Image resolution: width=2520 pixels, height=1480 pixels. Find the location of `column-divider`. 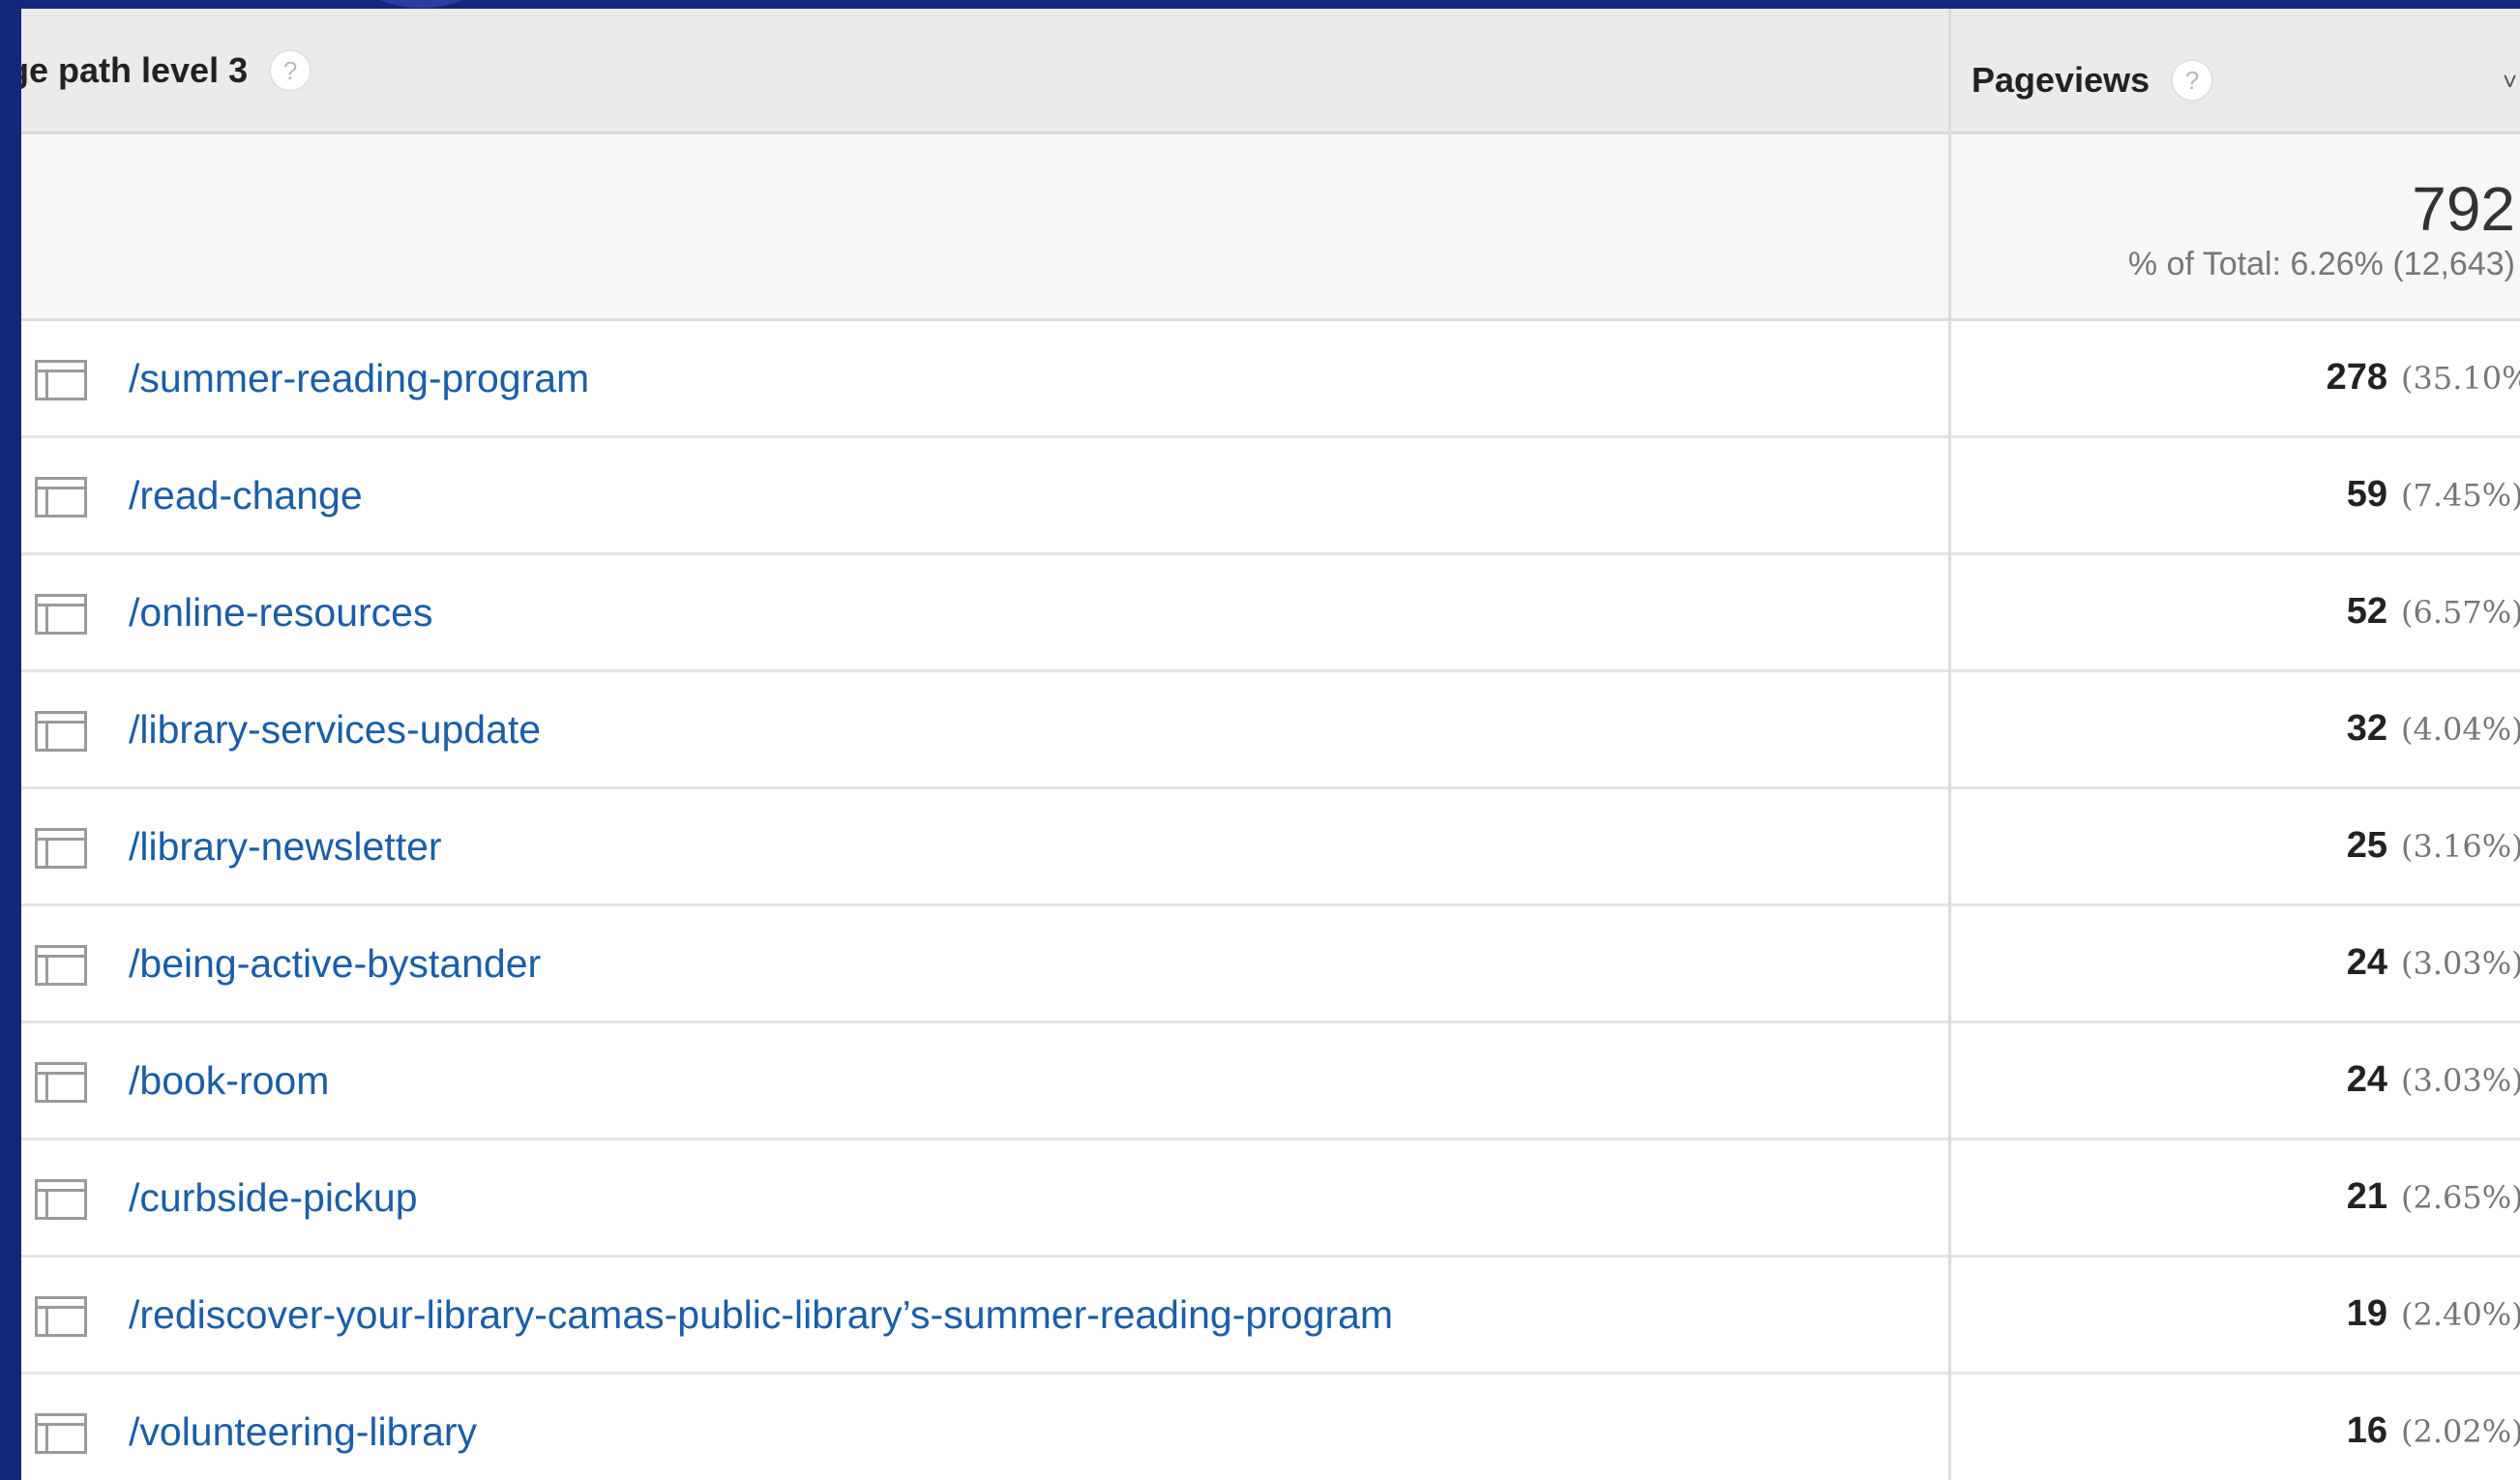

column-divider is located at coordinates (1949, 744).